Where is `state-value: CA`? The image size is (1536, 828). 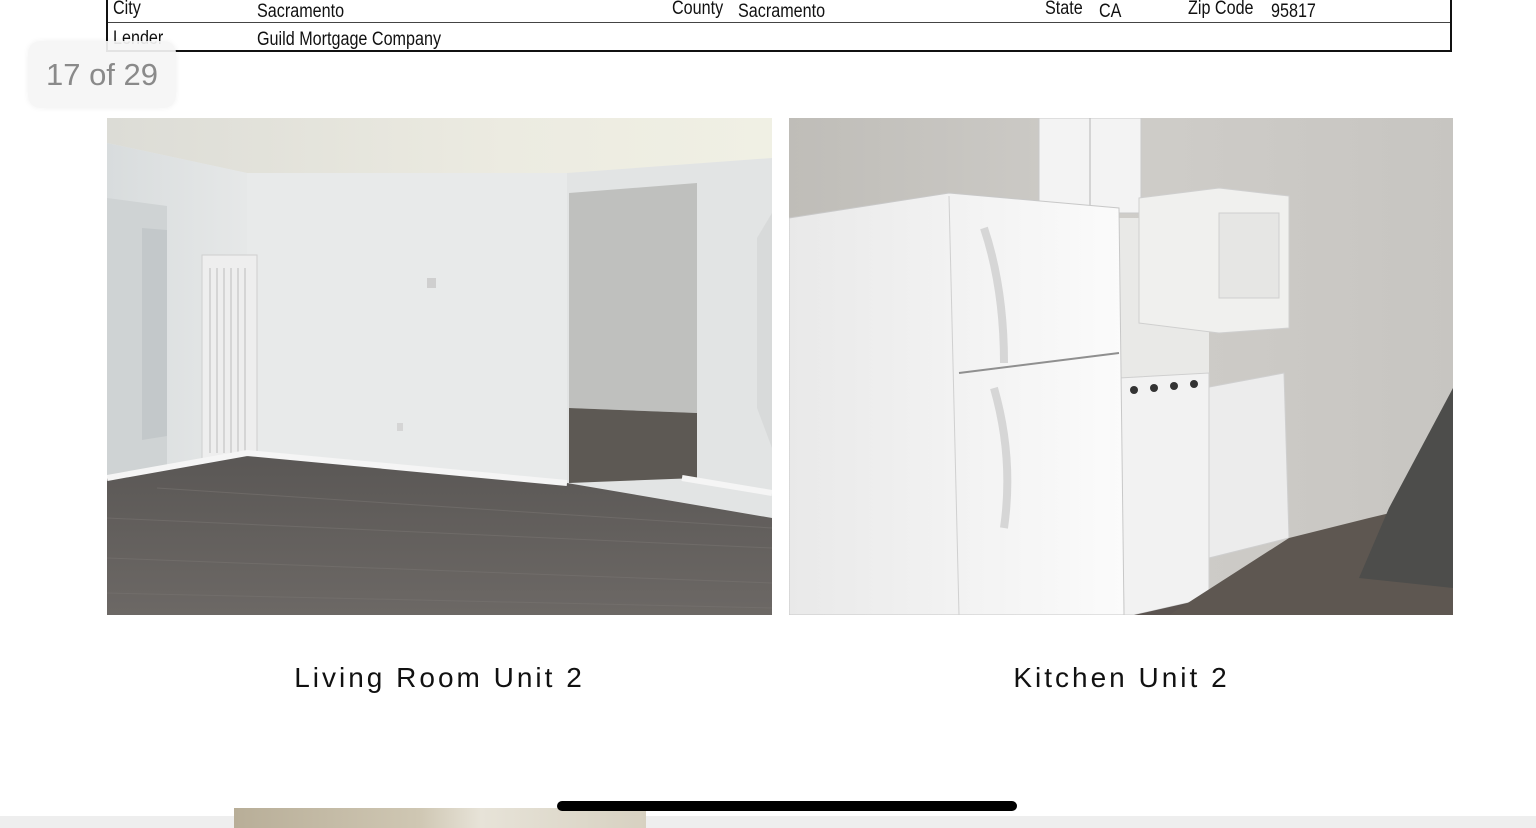
state-value: CA is located at coordinates (1110, 11).